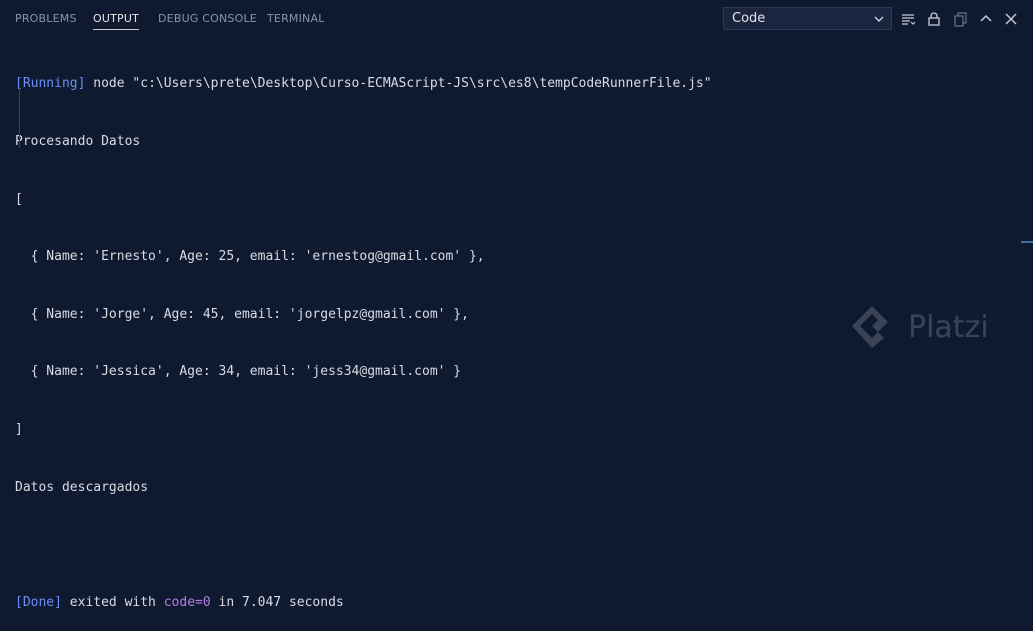 The image size is (1033, 631). I want to click on output-channel-select: Code, so click(807, 18).